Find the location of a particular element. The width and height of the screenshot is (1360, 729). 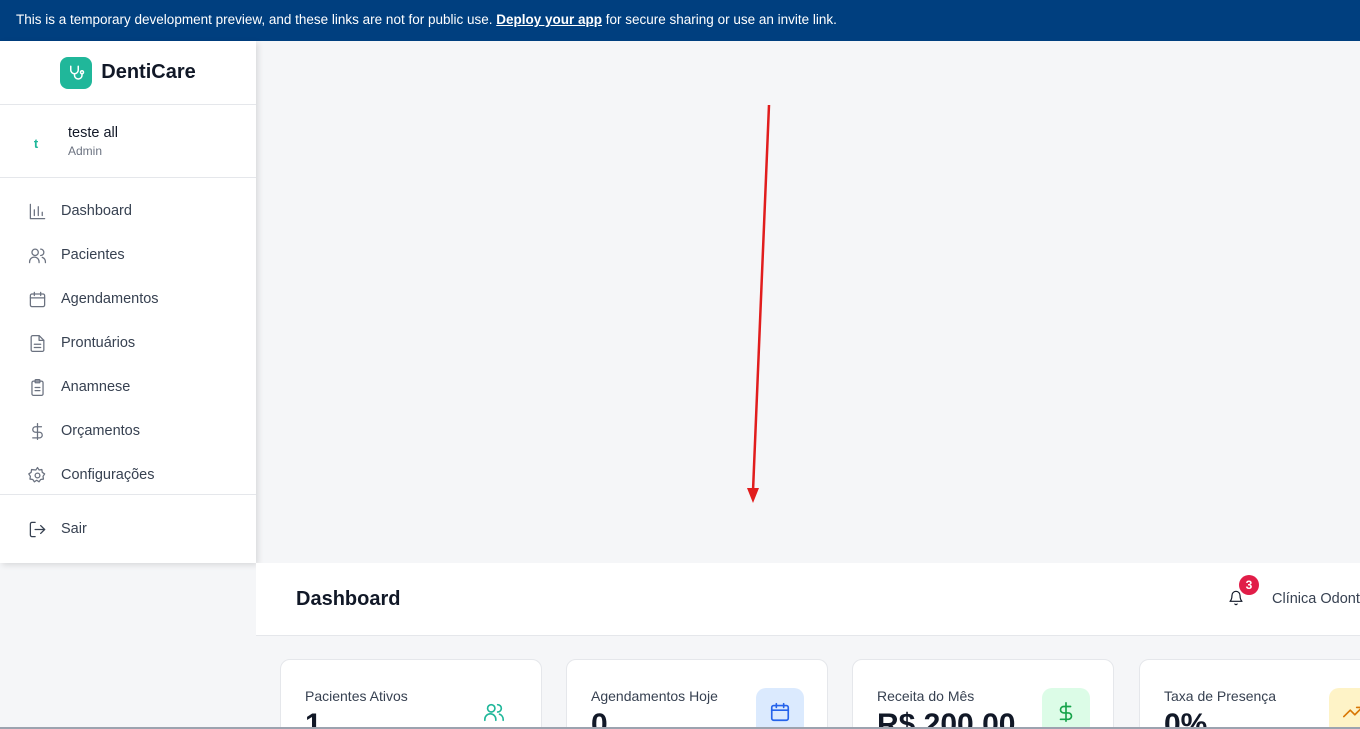

clipboard-icon is located at coordinates (37, 387).